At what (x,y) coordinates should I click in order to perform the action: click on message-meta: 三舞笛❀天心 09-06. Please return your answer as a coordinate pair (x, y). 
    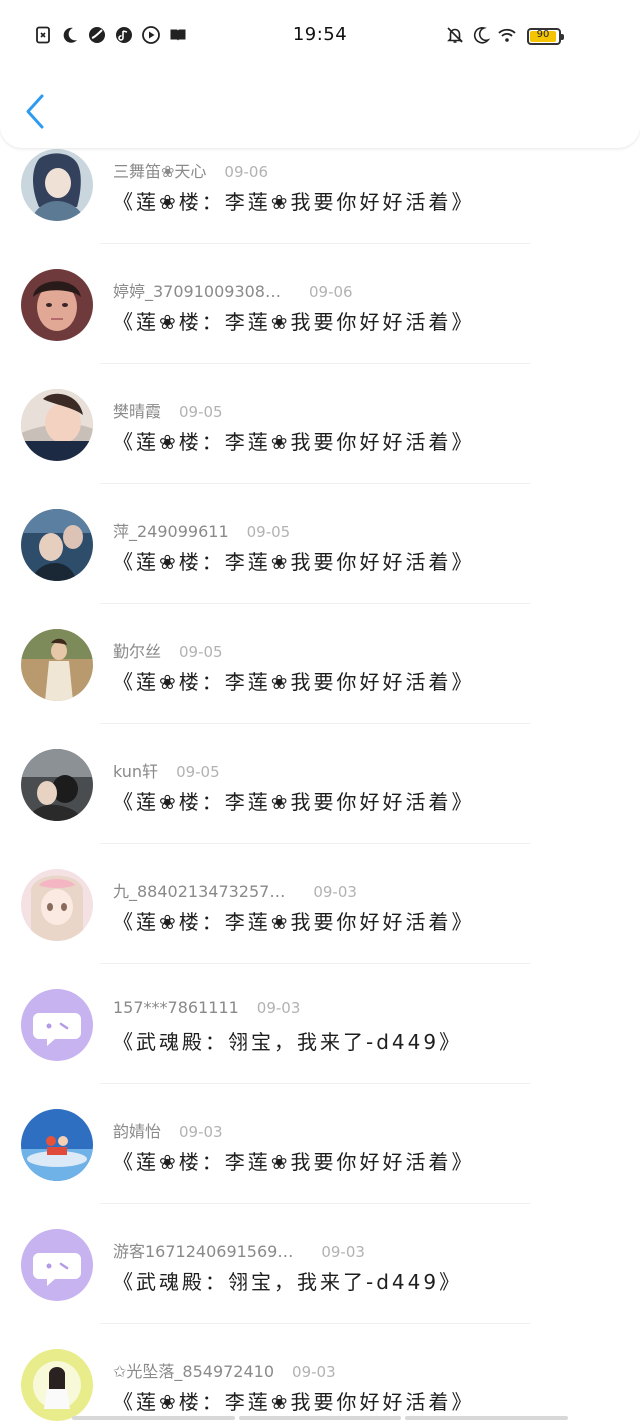
    Looking at the image, I should click on (190, 170).